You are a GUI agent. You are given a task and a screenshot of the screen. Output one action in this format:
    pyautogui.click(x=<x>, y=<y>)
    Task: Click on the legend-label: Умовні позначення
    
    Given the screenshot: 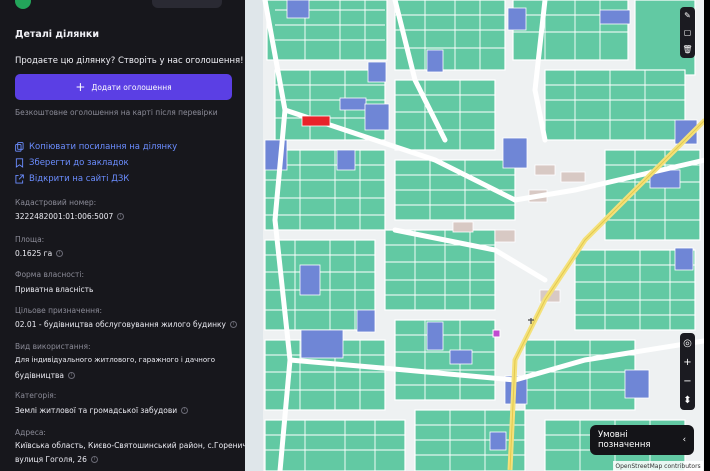 What is the action you would take?
    pyautogui.click(x=624, y=440)
    